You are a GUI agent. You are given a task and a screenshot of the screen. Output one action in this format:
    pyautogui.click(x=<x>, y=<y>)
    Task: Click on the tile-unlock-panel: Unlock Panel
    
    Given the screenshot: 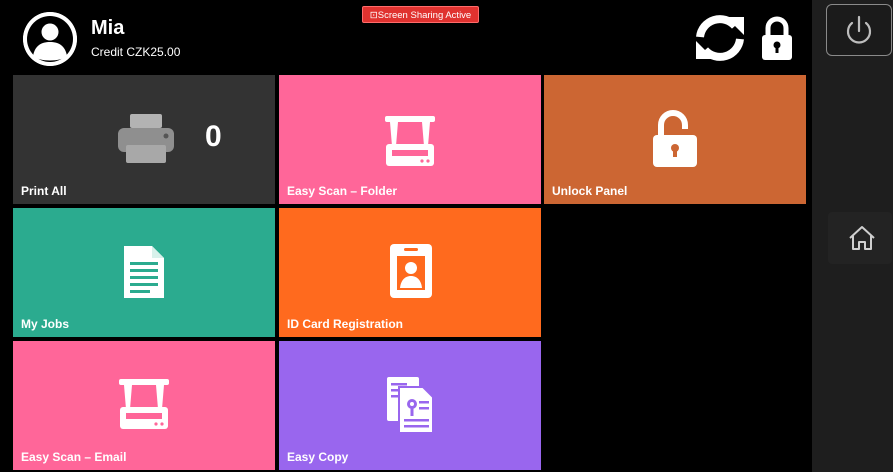 What is the action you would take?
    pyautogui.click(x=675, y=139)
    